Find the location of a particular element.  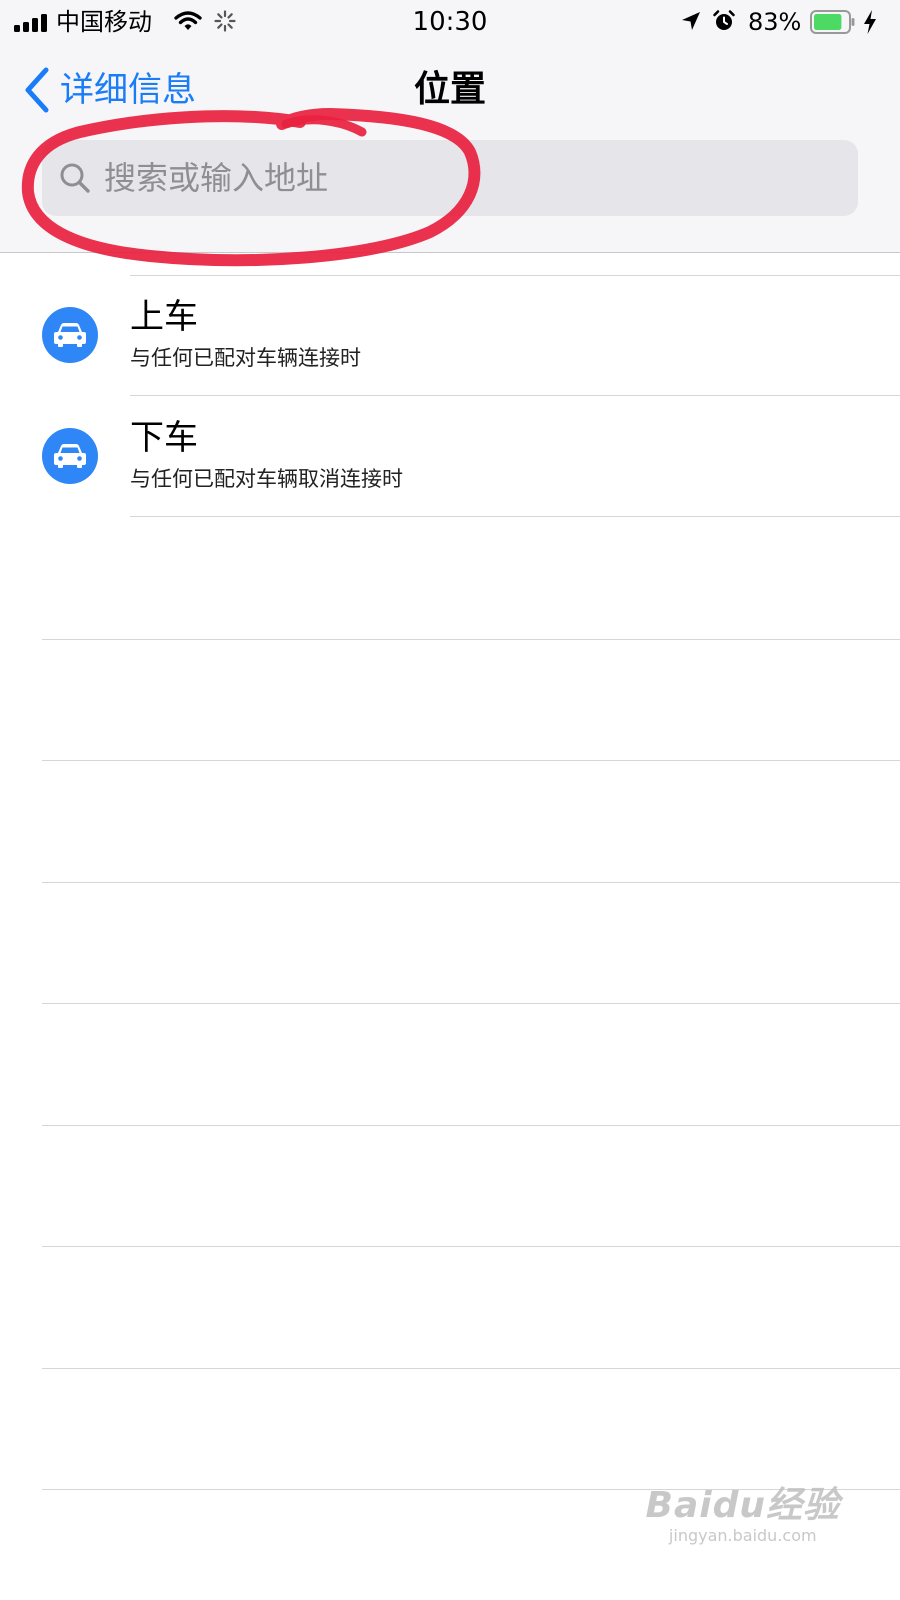

watermark: Baidu经验 jingyan.baidu.com is located at coordinates (743, 1516).